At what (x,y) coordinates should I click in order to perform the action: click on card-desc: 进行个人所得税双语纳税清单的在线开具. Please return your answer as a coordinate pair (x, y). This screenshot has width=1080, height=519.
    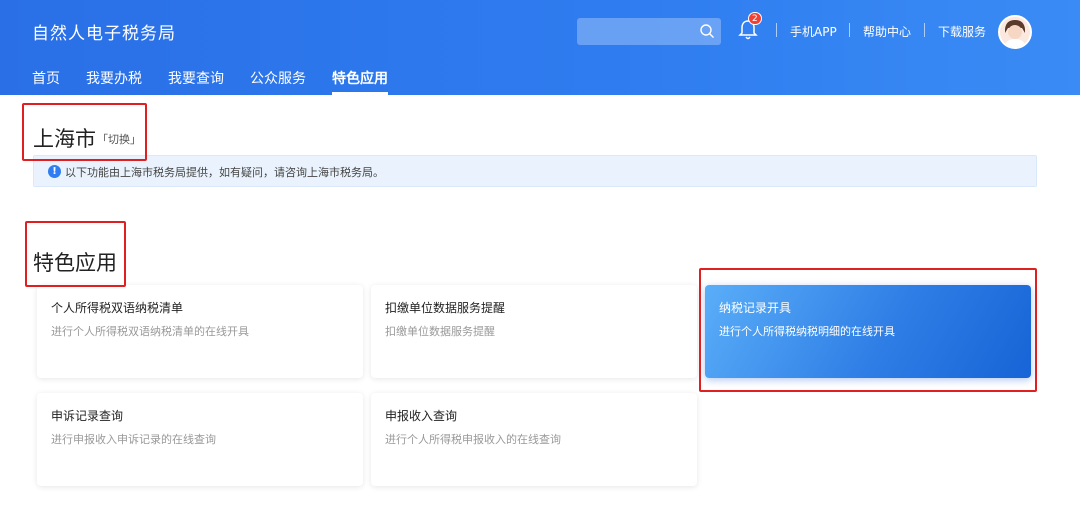
    Looking at the image, I should click on (150, 331).